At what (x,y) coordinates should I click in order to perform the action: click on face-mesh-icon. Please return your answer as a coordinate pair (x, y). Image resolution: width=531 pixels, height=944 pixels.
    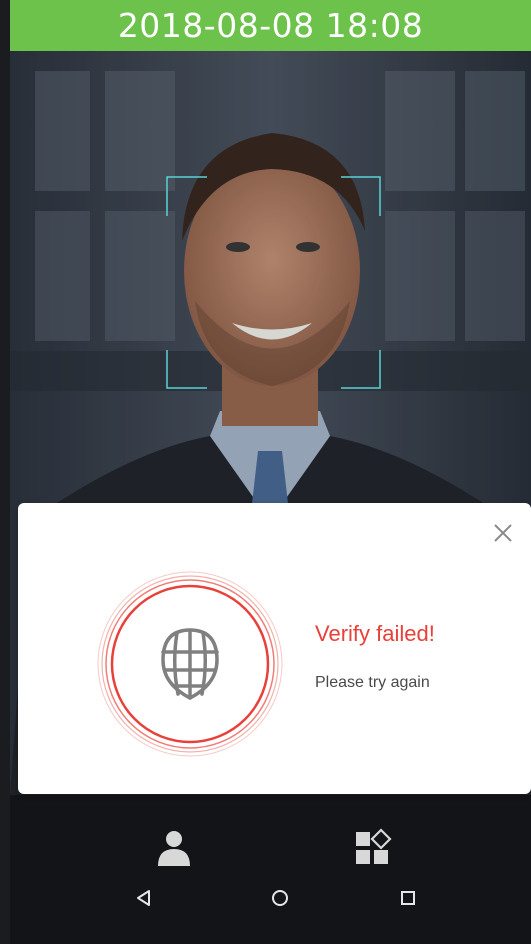
    Looking at the image, I should click on (190, 664).